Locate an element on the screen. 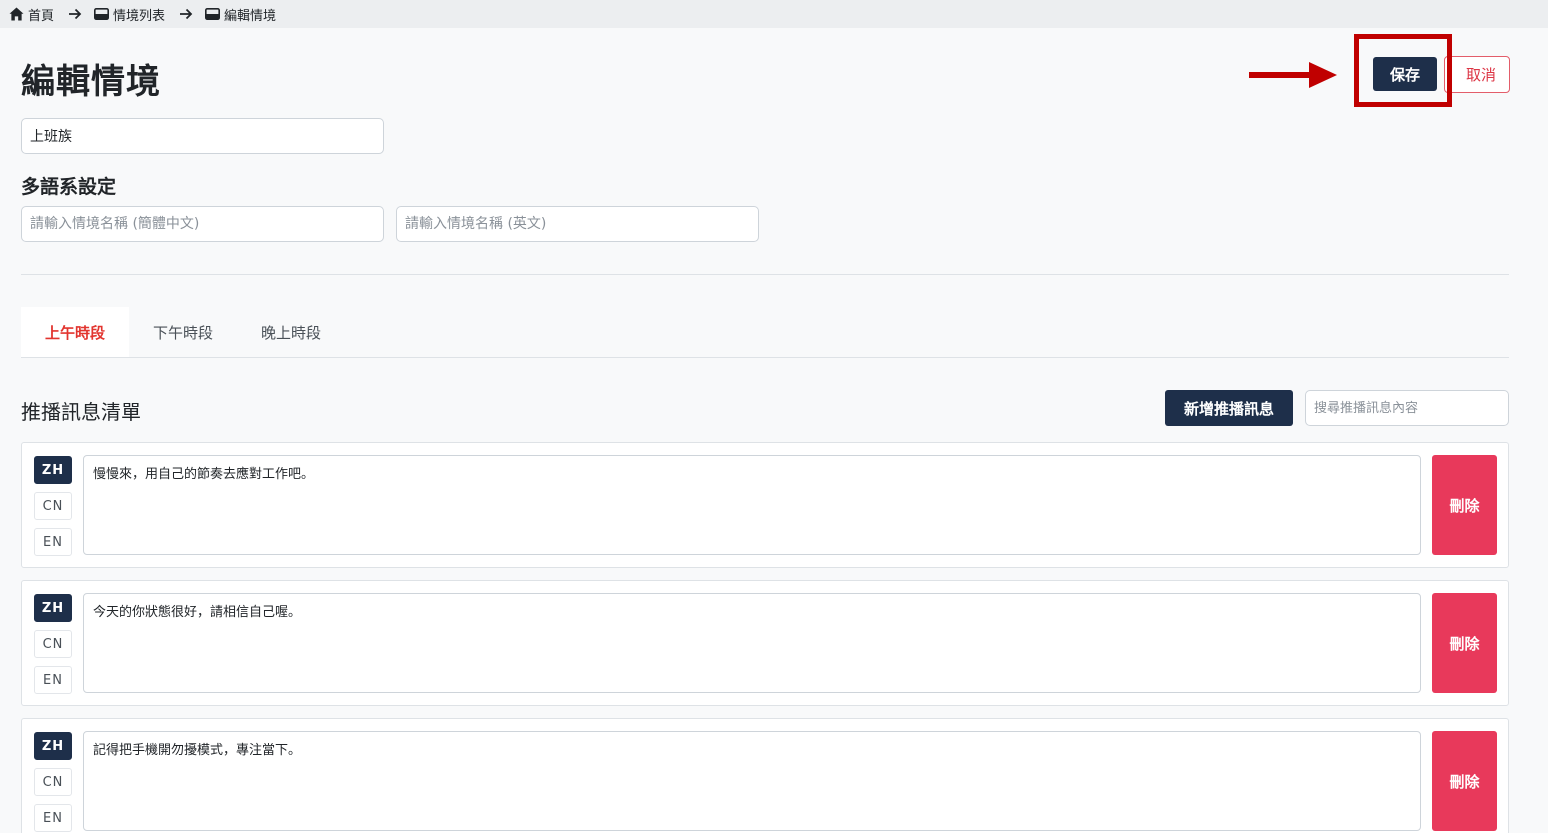  breadcrumb-home: 首頁 is located at coordinates (31, 14).